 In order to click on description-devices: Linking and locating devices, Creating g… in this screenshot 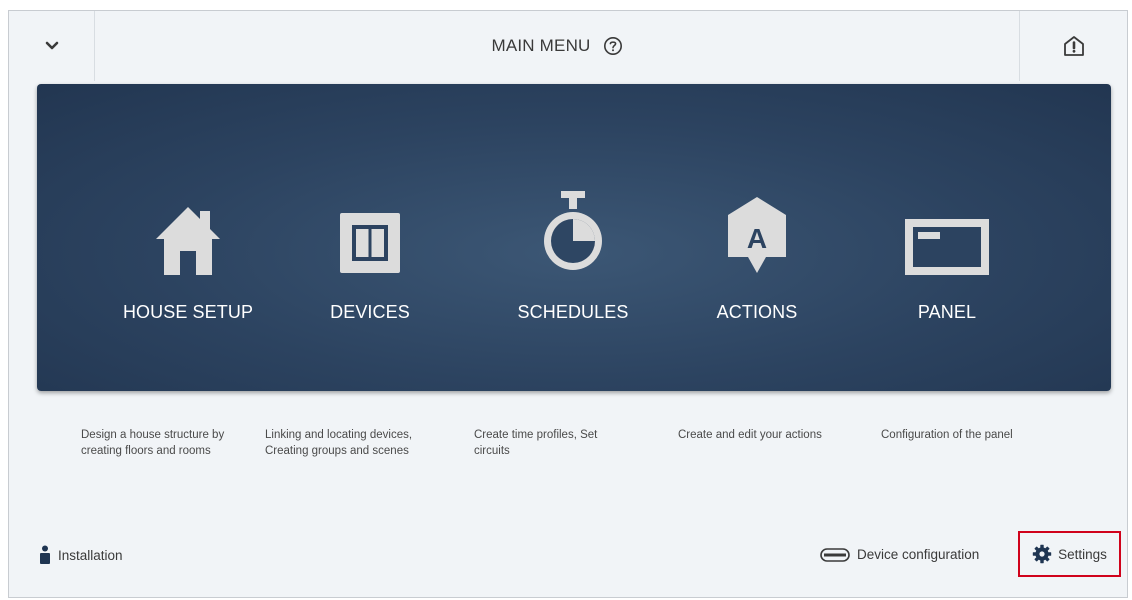, I will do `click(339, 443)`.